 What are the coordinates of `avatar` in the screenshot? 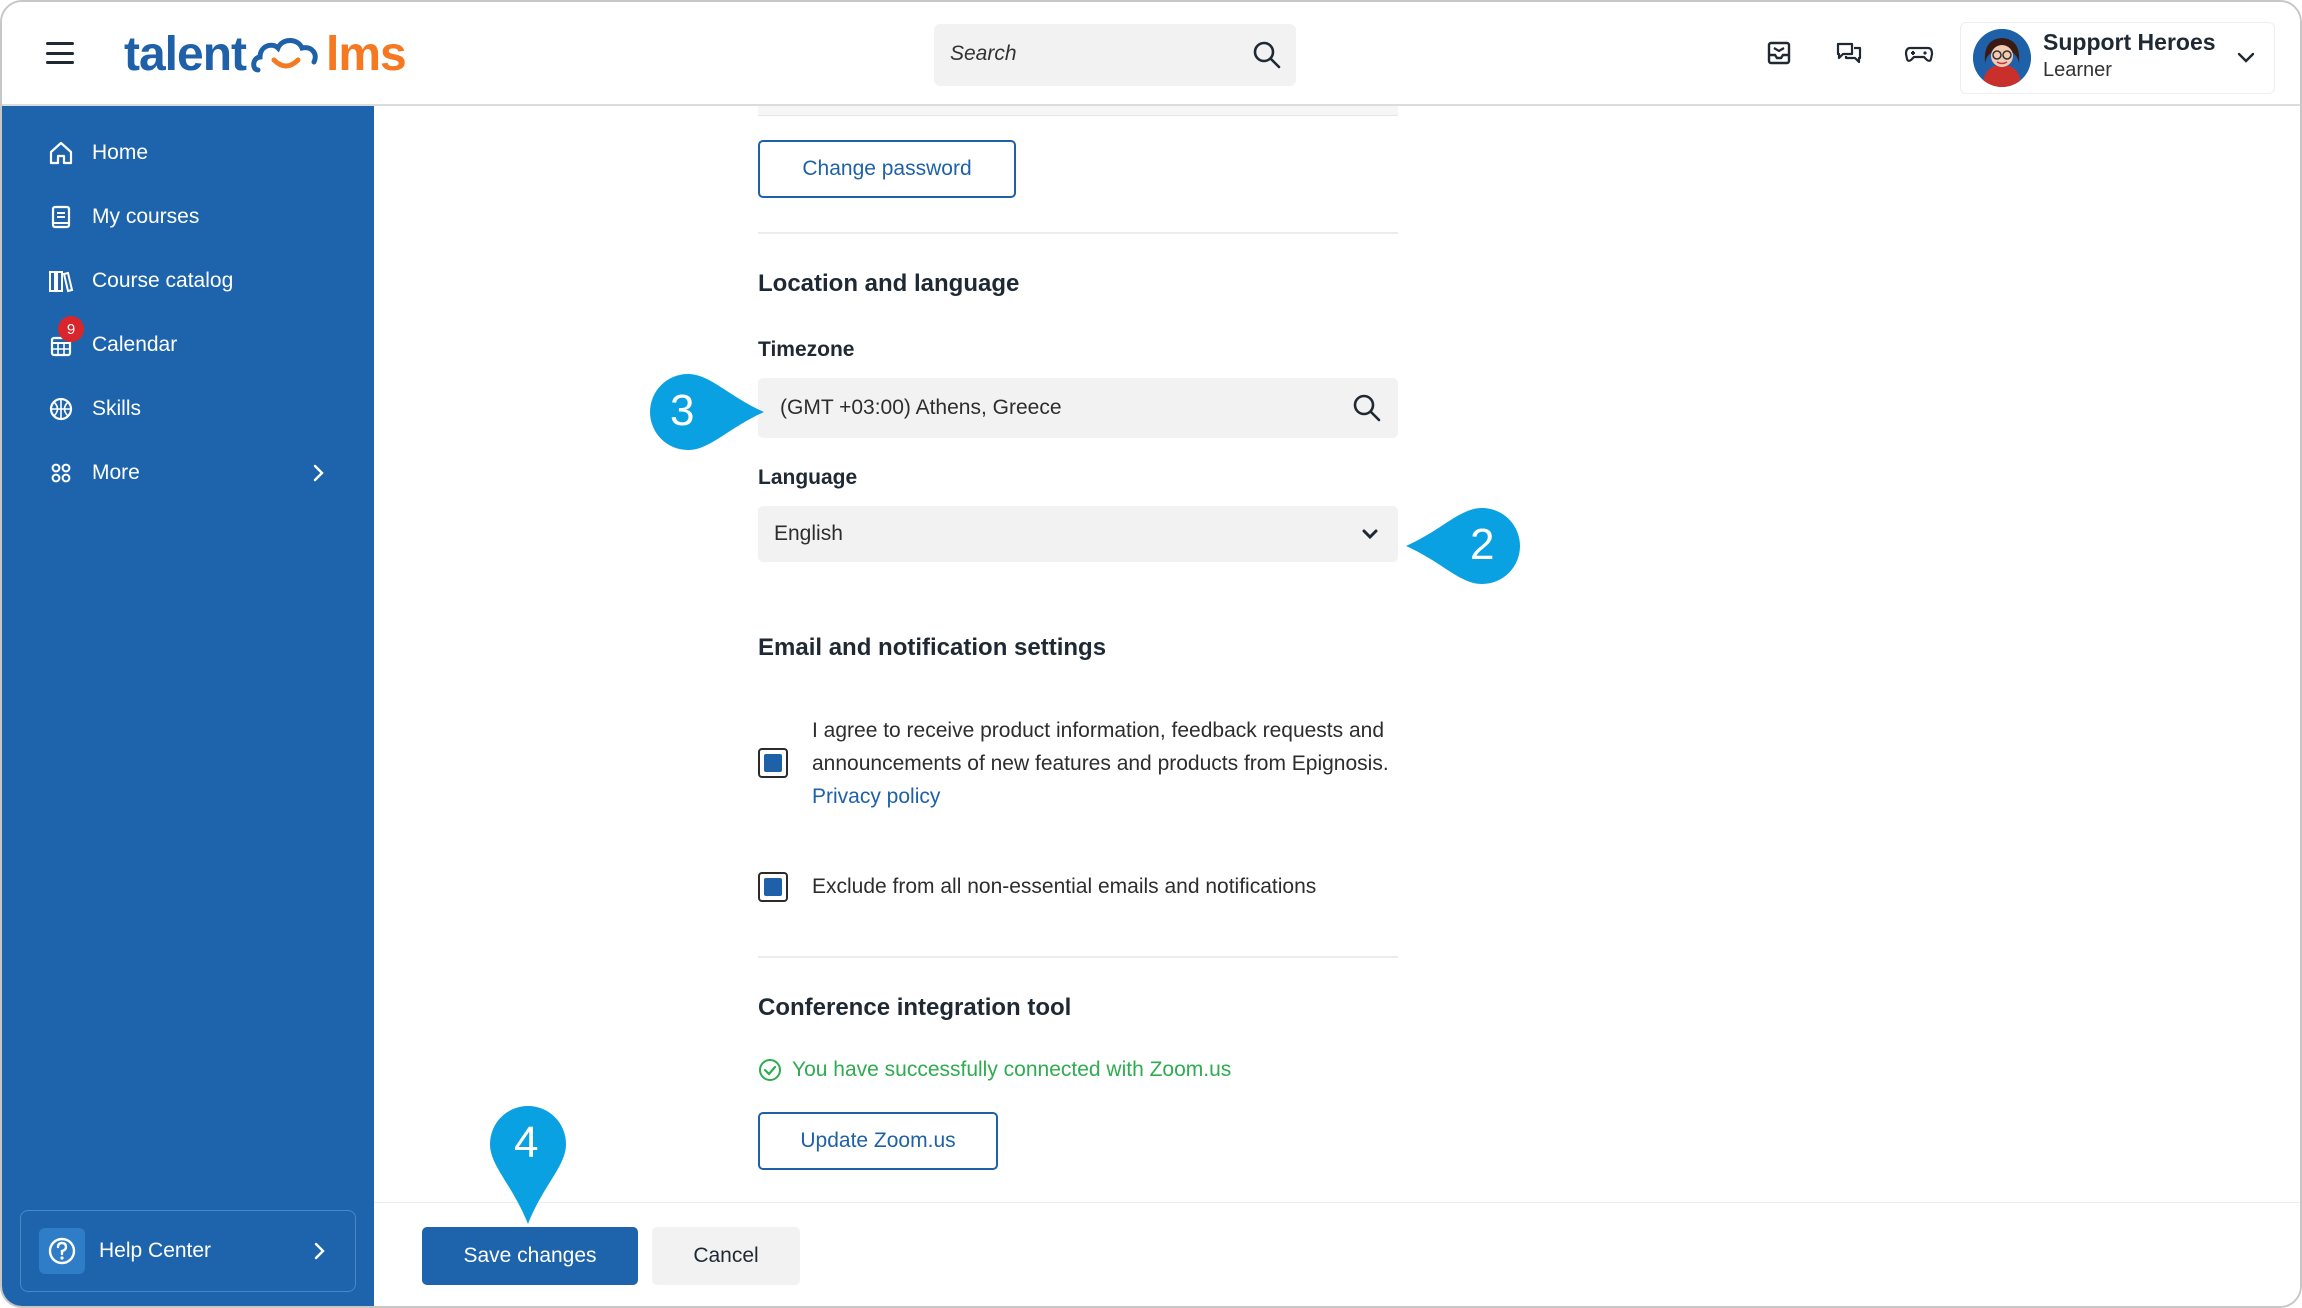 It's located at (2002, 58).